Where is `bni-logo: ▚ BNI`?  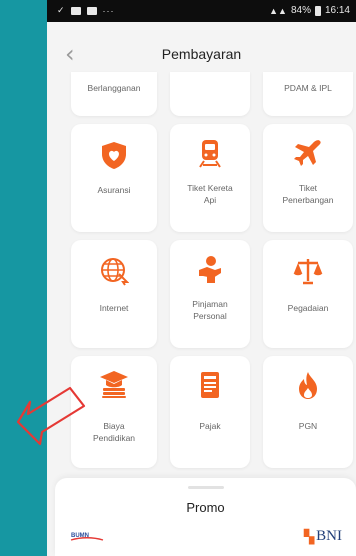
bni-logo: ▚ BNI is located at coordinates (323, 536).